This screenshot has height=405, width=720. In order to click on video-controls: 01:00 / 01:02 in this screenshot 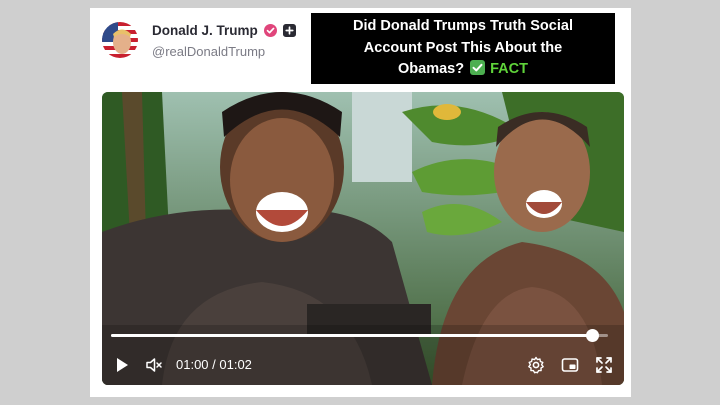, I will do `click(363, 355)`.